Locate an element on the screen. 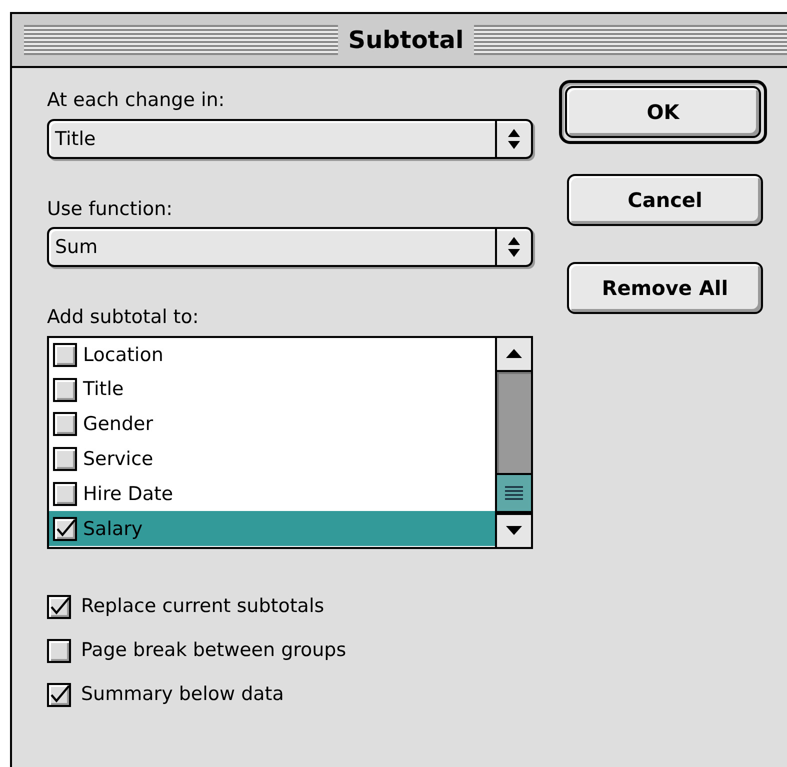  list-item: Salary is located at coordinates (272, 528).